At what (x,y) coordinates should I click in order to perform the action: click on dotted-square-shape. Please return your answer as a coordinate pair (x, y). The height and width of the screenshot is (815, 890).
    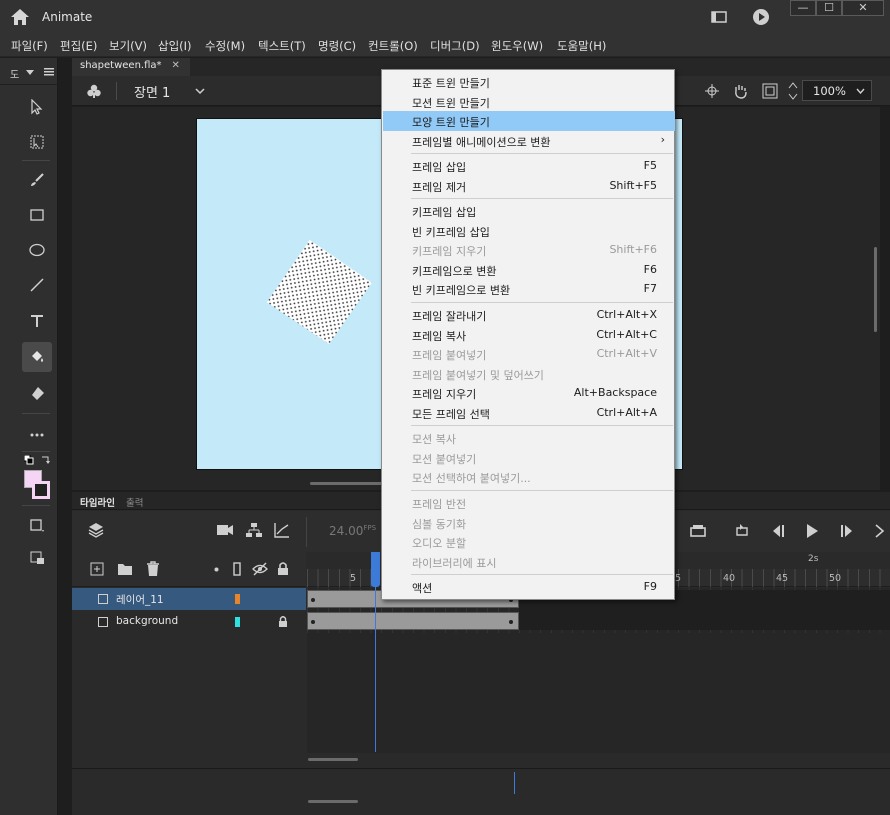
    Looking at the image, I should click on (319, 293).